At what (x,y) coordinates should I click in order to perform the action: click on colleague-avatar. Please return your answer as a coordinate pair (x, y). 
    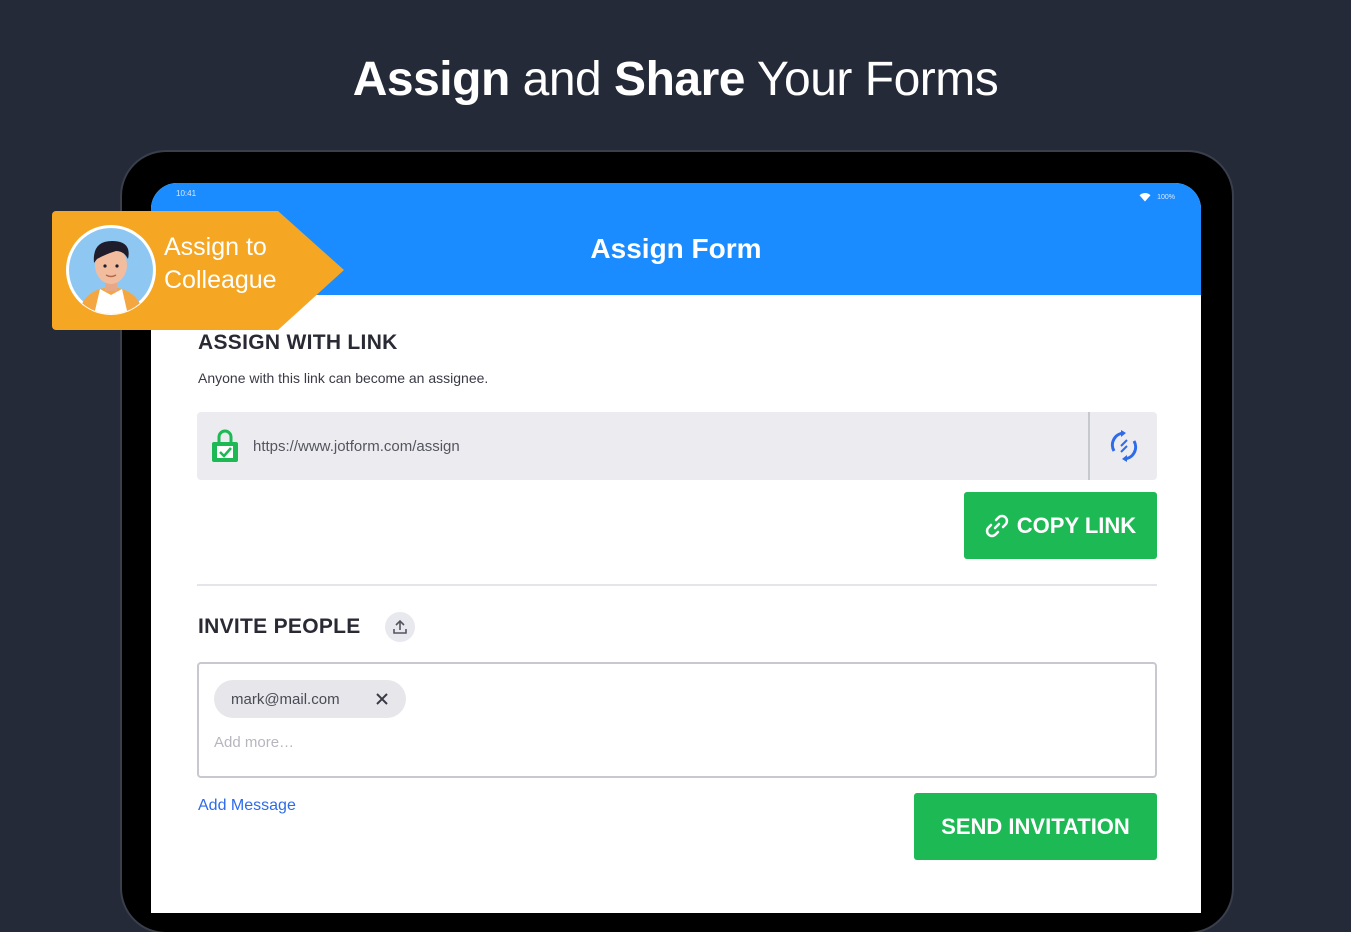
    Looking at the image, I should click on (111, 270).